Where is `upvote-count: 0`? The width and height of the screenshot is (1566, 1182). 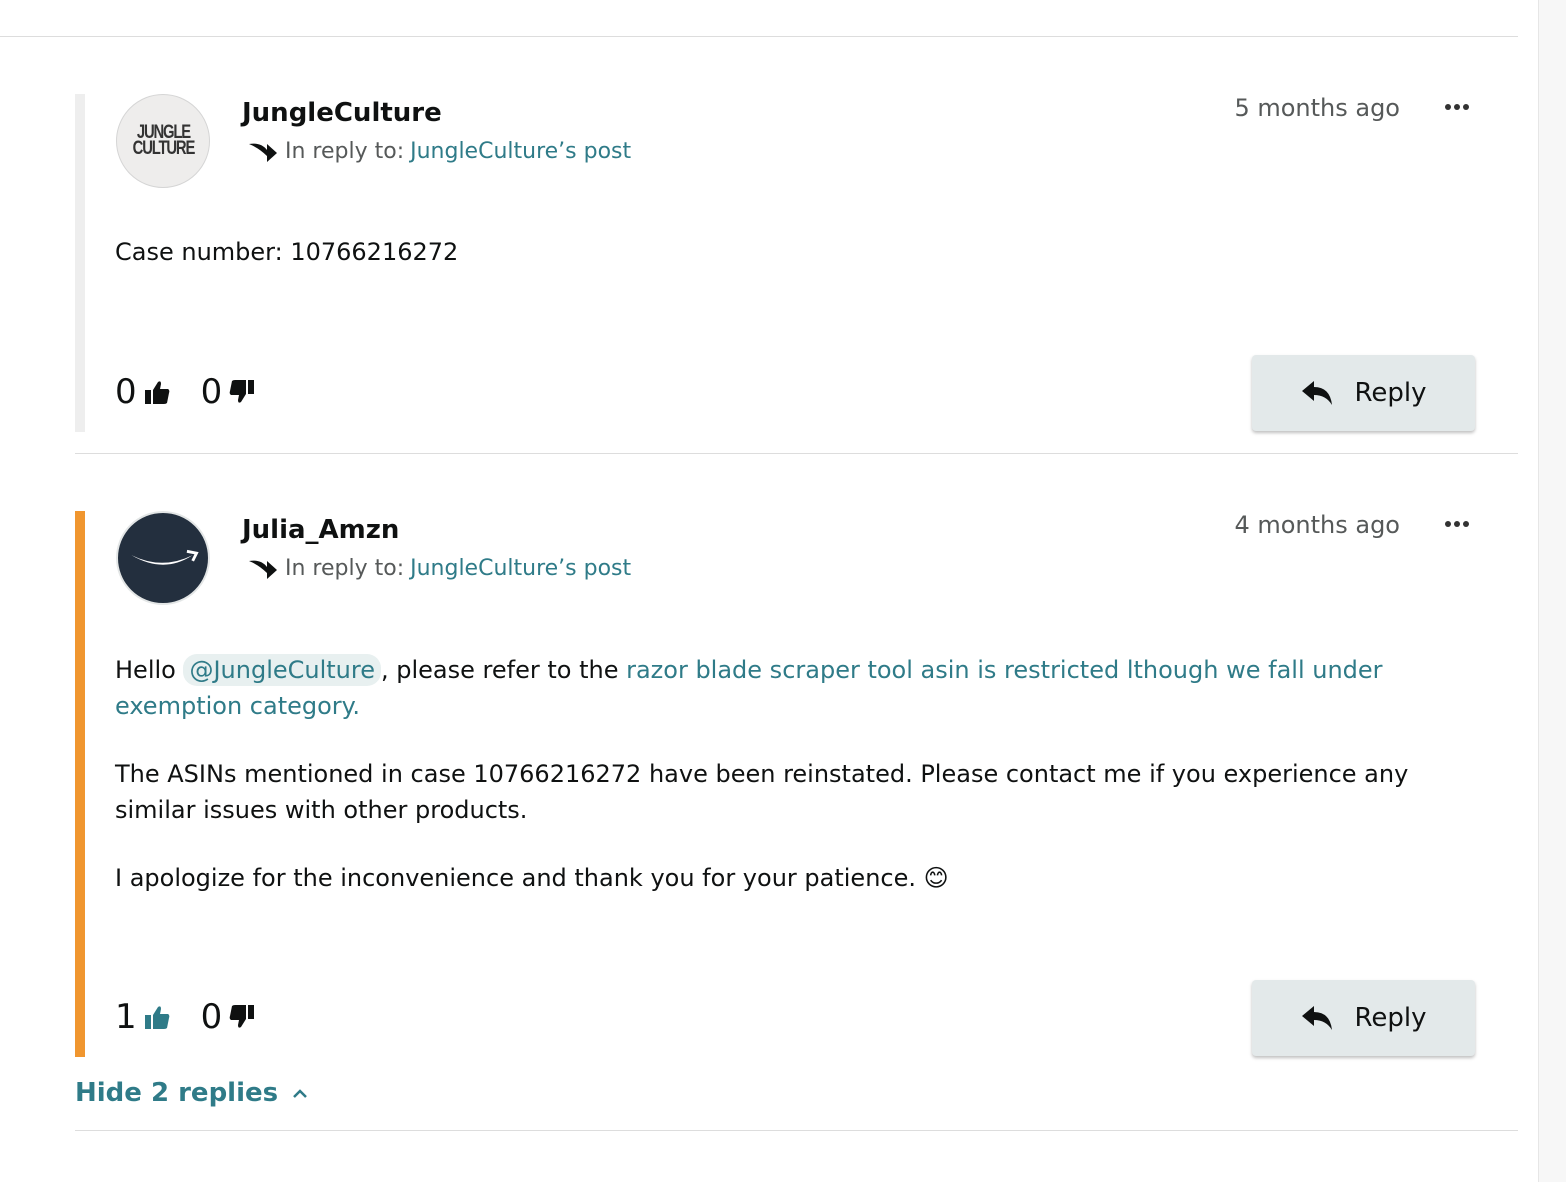
upvote-count: 0 is located at coordinates (126, 392).